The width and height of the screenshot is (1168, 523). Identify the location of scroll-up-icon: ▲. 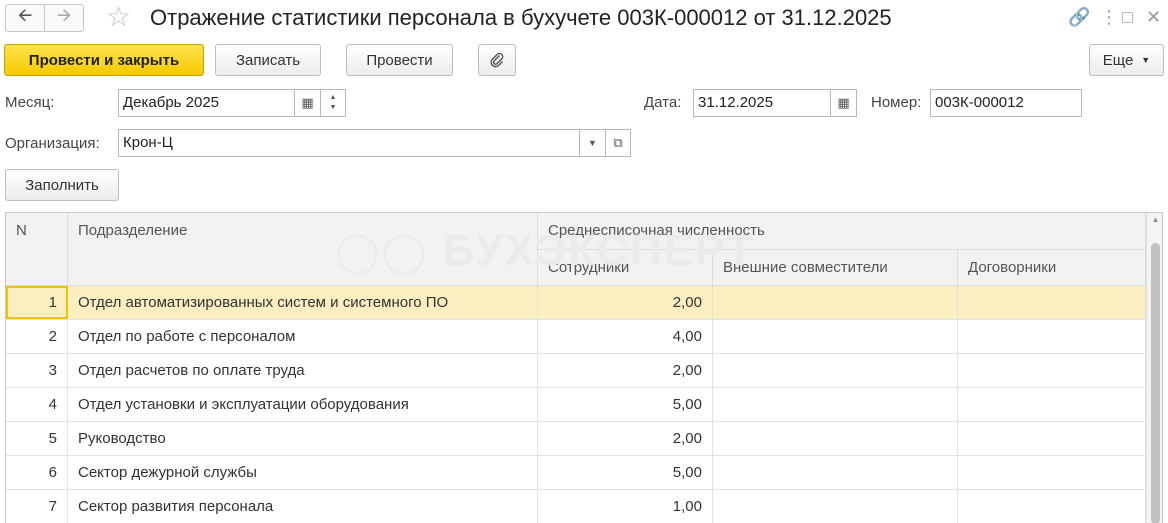
(1154, 219).